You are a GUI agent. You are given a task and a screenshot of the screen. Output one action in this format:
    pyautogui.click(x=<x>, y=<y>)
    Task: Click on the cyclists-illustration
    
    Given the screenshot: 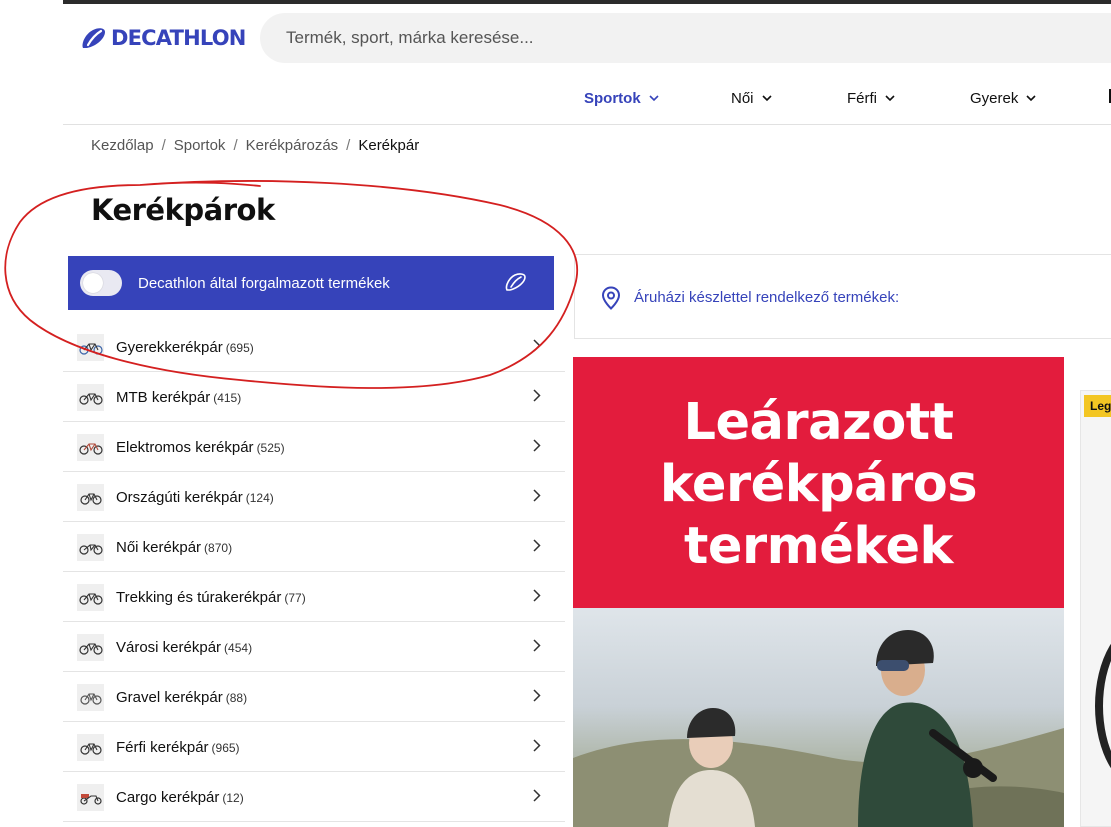 What is the action you would take?
    pyautogui.click(x=818, y=728)
    